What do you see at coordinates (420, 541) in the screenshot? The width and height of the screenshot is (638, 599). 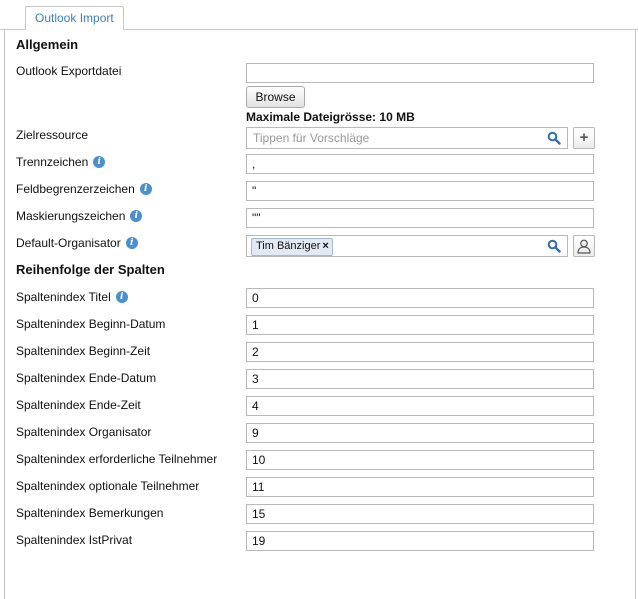 I see `column-is-private-field` at bounding box center [420, 541].